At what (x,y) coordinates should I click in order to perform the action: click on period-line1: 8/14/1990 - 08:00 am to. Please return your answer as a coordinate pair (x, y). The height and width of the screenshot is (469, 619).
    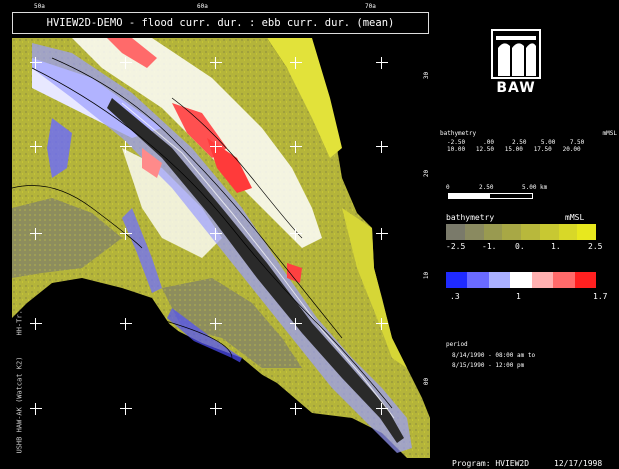
    Looking at the image, I should click on (494, 355).